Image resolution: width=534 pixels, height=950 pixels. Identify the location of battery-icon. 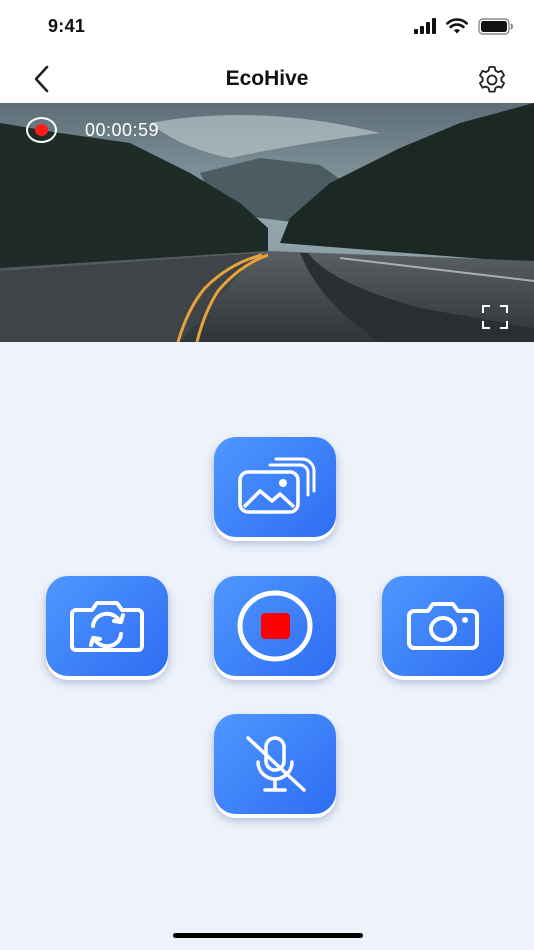
(495, 26).